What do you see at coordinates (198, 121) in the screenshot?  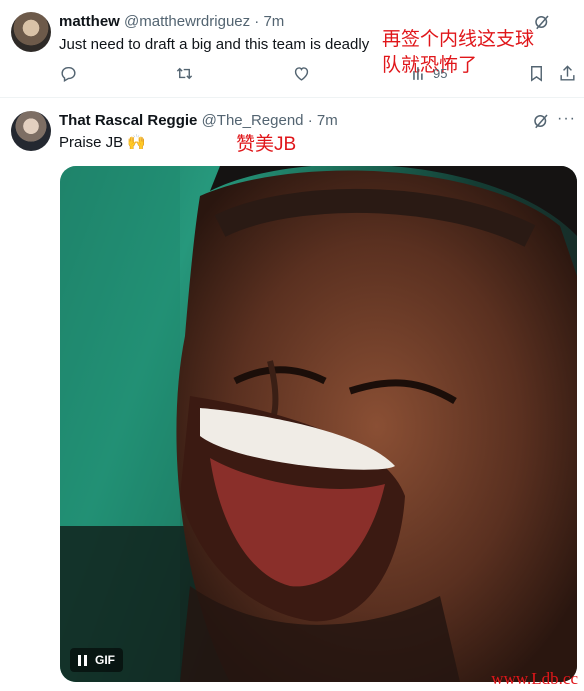 I see `tweet-header: That Rascal Reggie @The_Regend · 7m` at bounding box center [198, 121].